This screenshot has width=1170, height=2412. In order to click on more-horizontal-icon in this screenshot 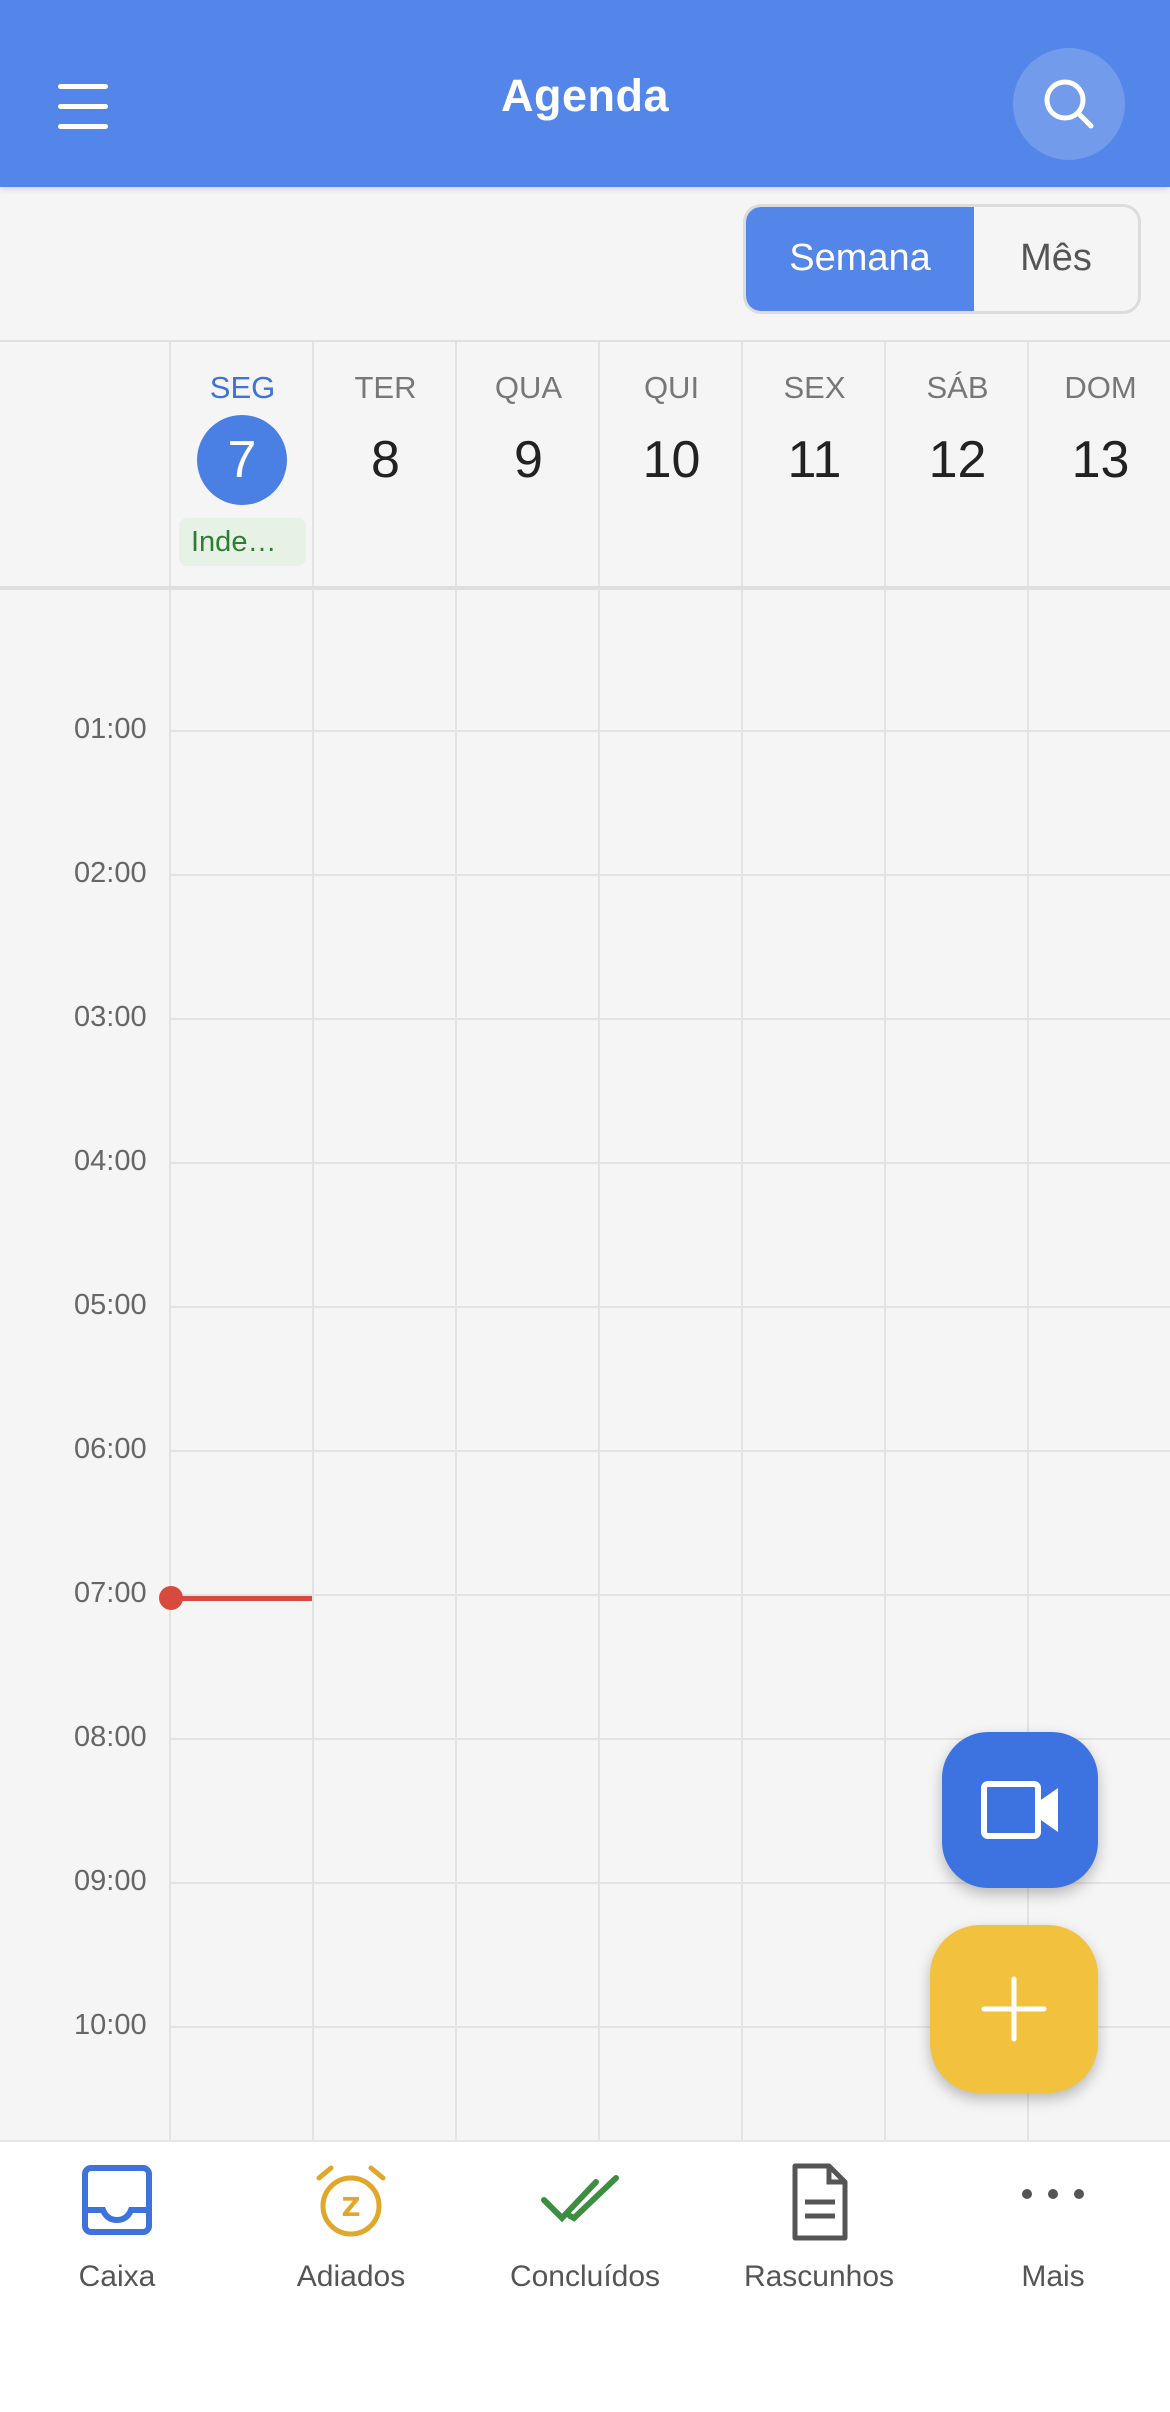, I will do `click(1053, 2194)`.